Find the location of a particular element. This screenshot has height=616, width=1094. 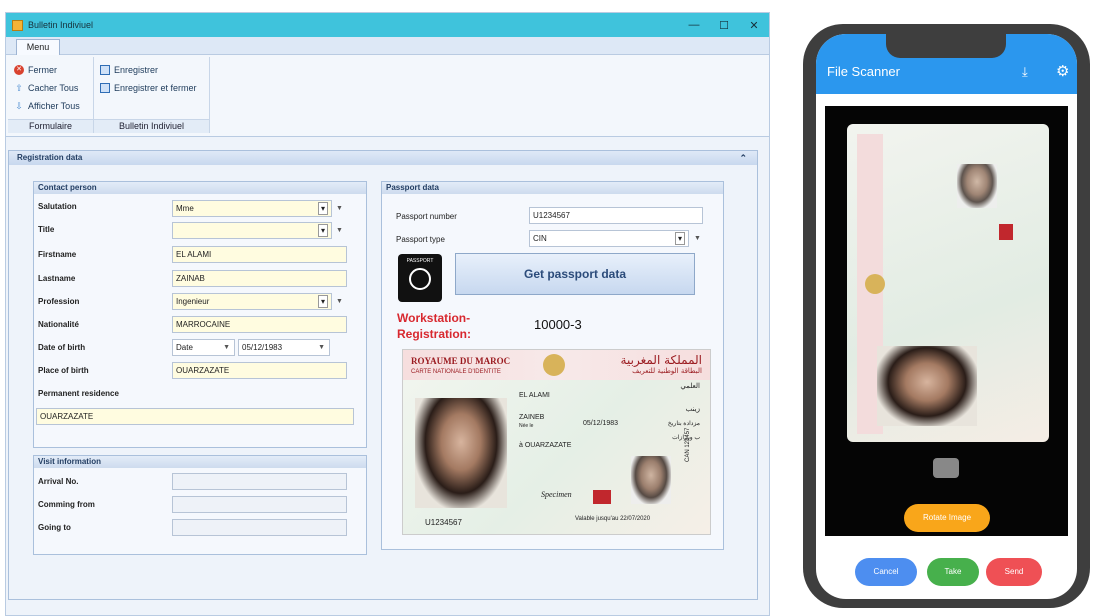

dob-date-picker: 05/12/1983 ▼ is located at coordinates (284, 347).